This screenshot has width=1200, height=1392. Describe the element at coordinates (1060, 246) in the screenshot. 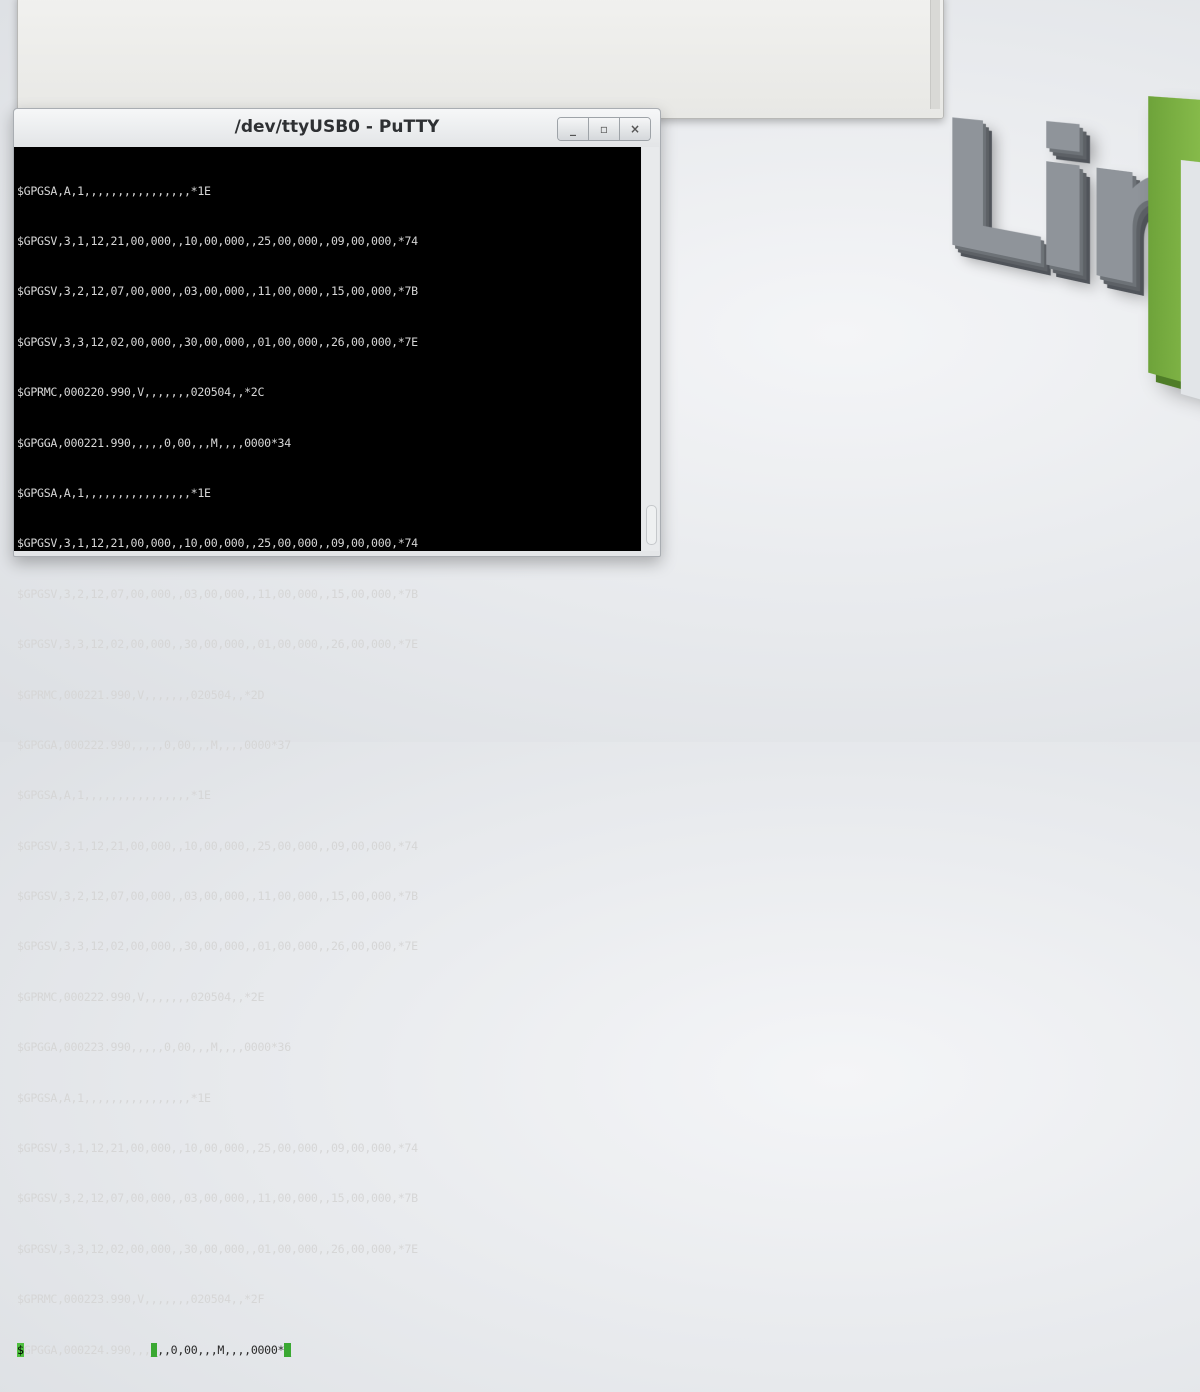

I see `linux-mint-logo: LinuX` at that location.